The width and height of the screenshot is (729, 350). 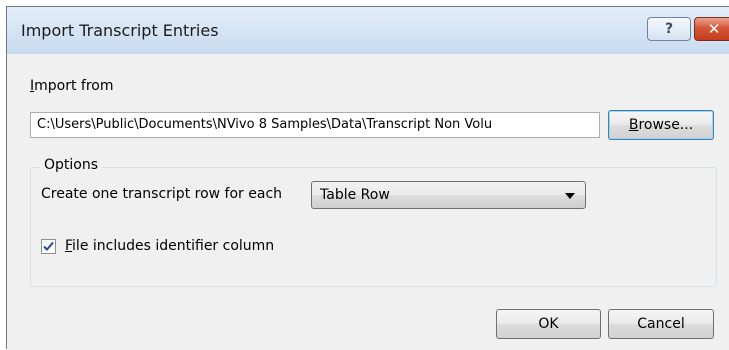 What do you see at coordinates (355, 195) in the screenshot?
I see `dropdown-selected-value: Table Row` at bounding box center [355, 195].